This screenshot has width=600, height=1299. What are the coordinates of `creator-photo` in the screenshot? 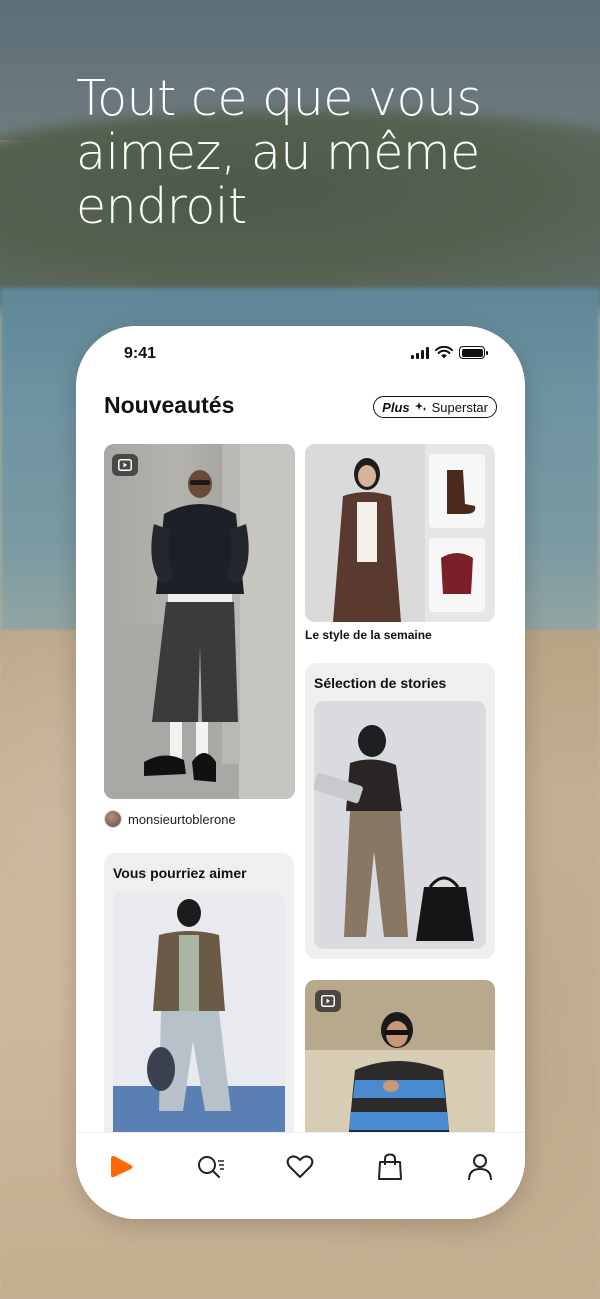 It's located at (199, 621).